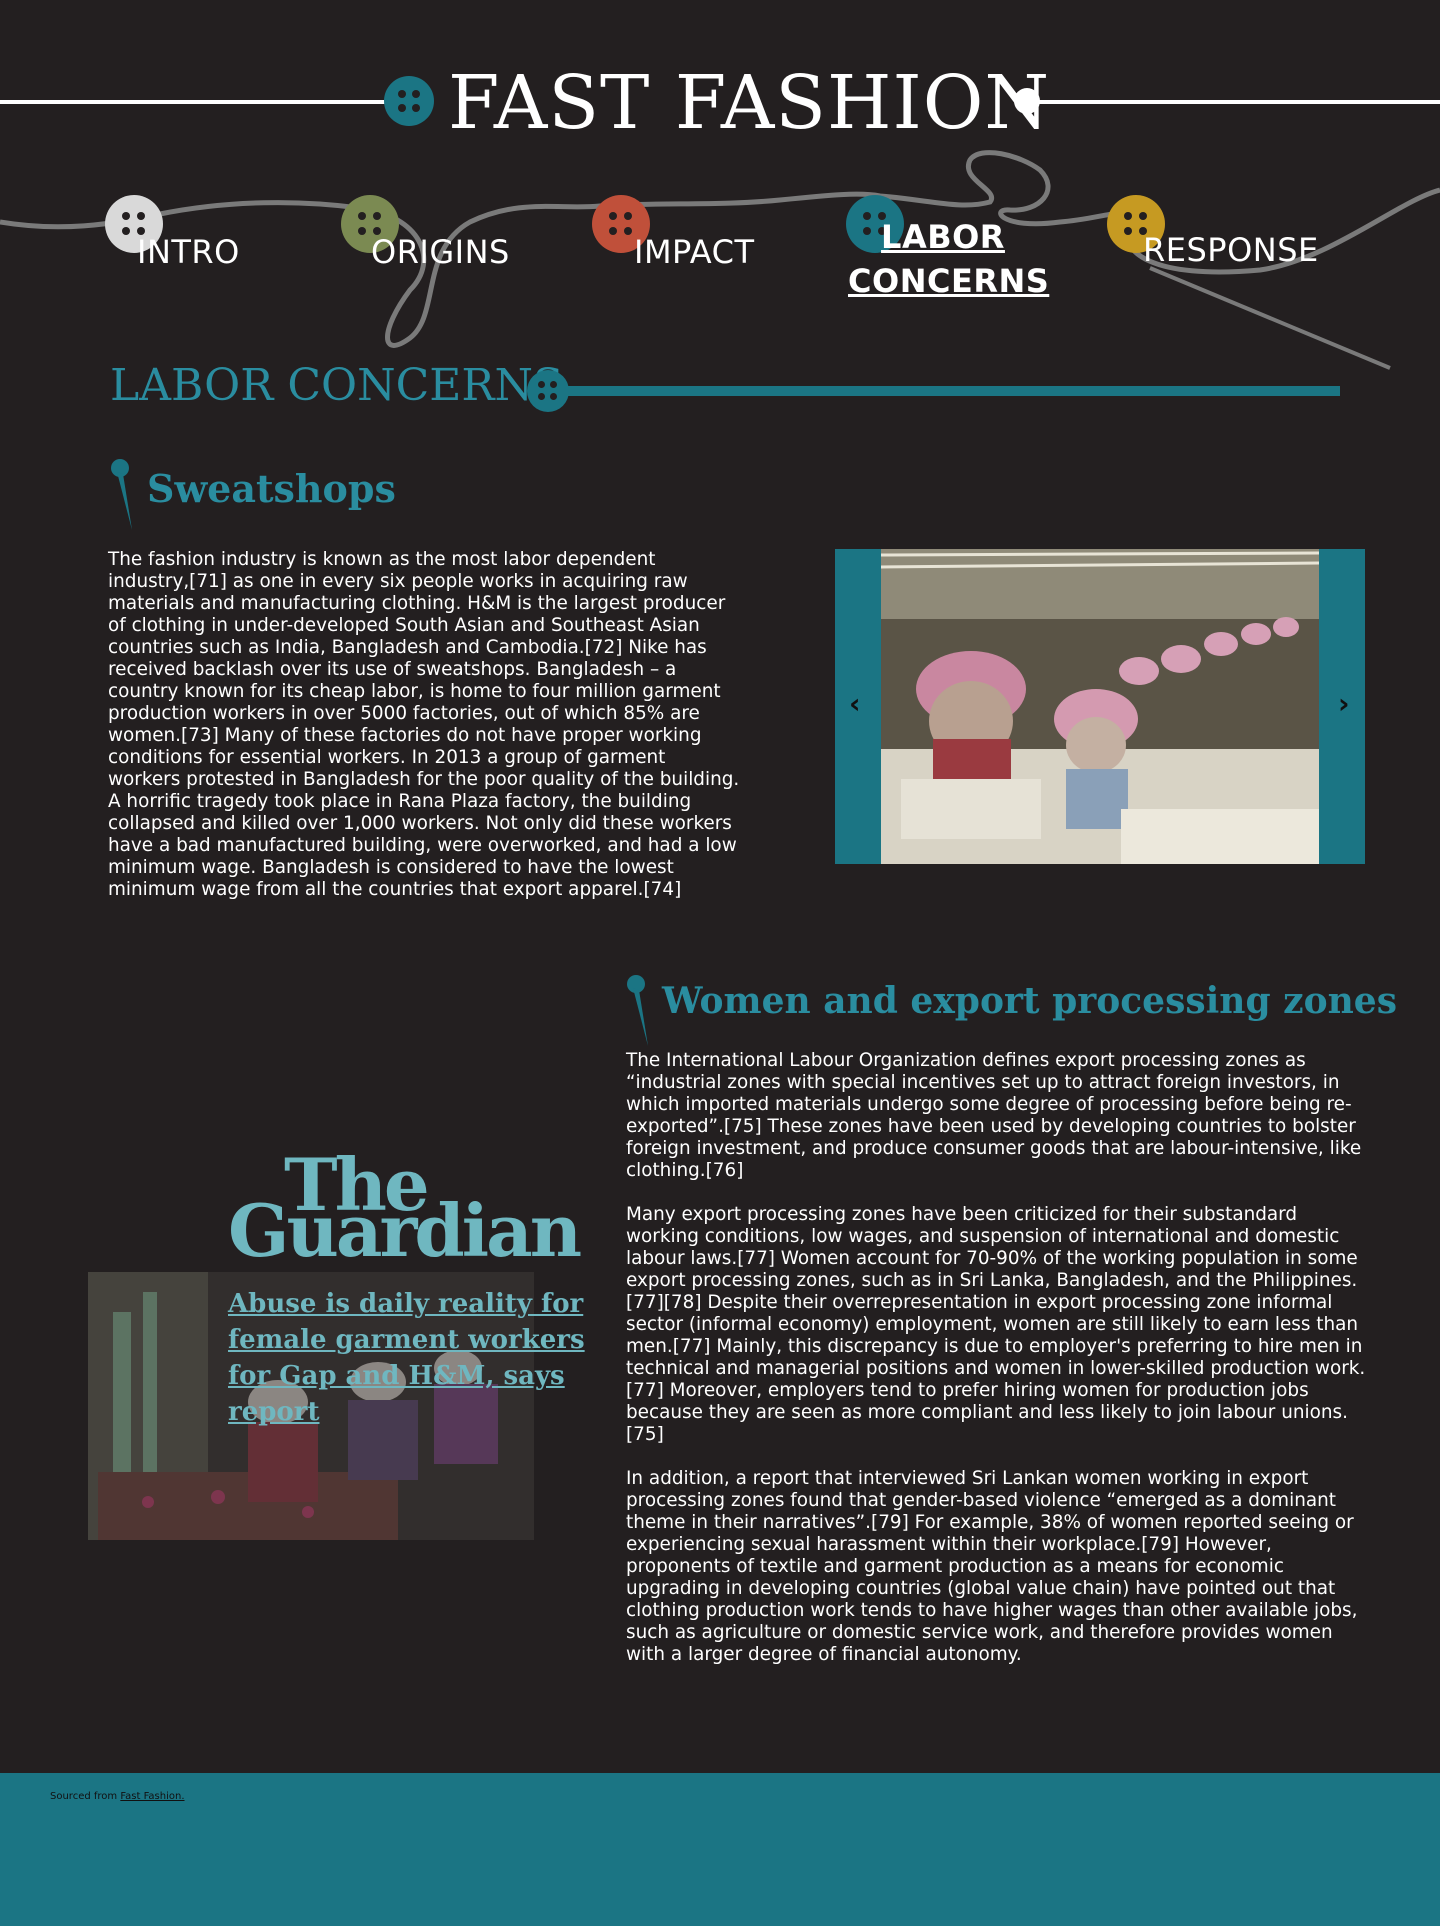 The image size is (1440, 1926). What do you see at coordinates (1344, 703) in the screenshot?
I see `chevron-right-icon: ›` at bounding box center [1344, 703].